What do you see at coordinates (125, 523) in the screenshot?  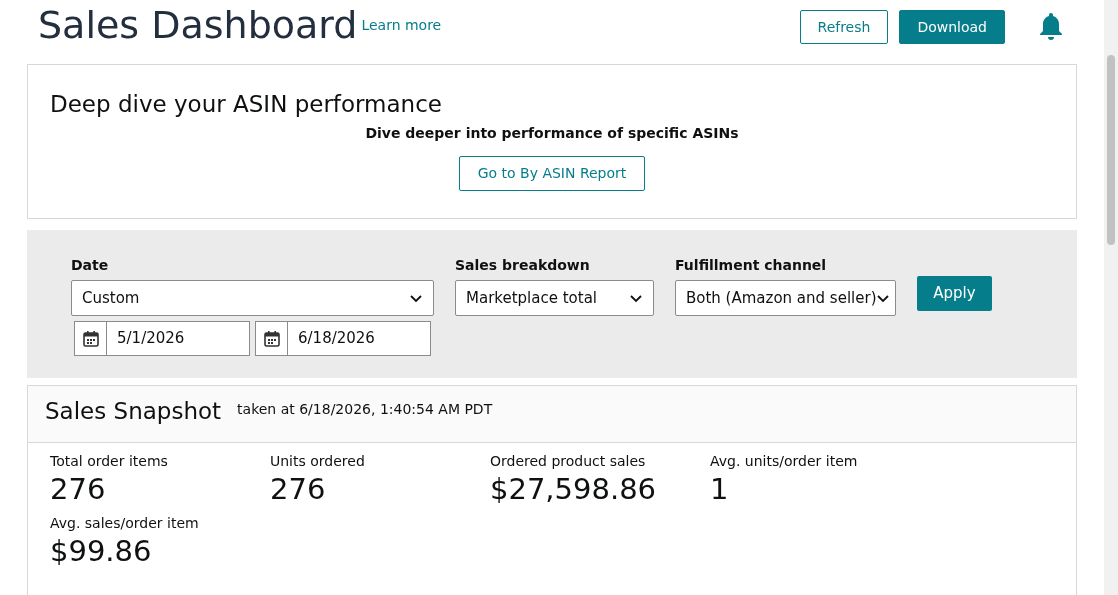 I see `metric-label: Avg. sales/order item` at bounding box center [125, 523].